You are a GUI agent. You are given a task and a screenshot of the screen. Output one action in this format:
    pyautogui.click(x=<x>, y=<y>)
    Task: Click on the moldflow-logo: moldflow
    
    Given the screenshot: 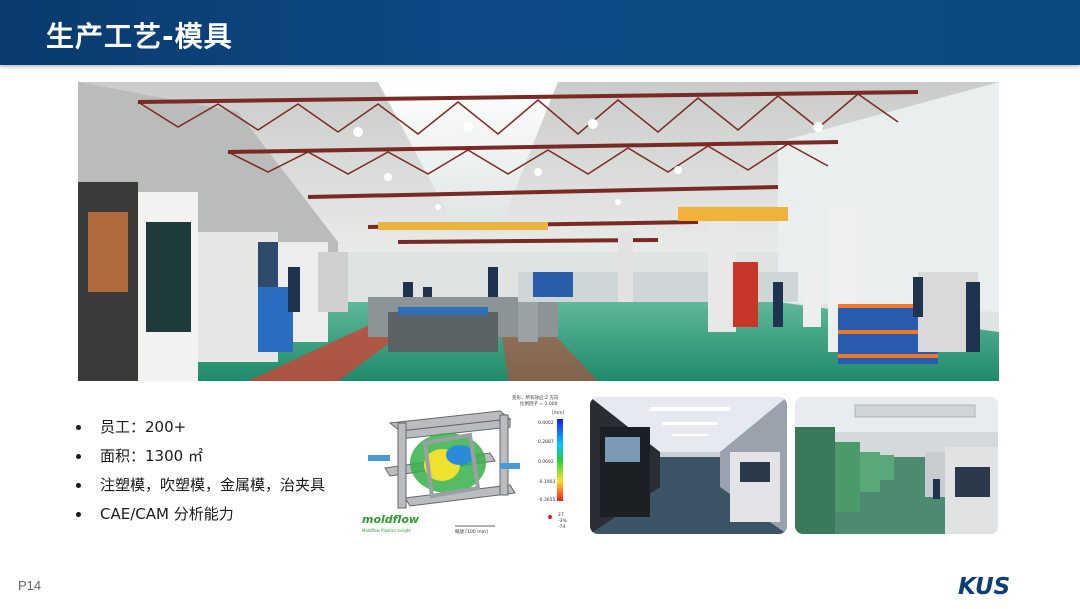 What is the action you would take?
    pyautogui.click(x=391, y=519)
    